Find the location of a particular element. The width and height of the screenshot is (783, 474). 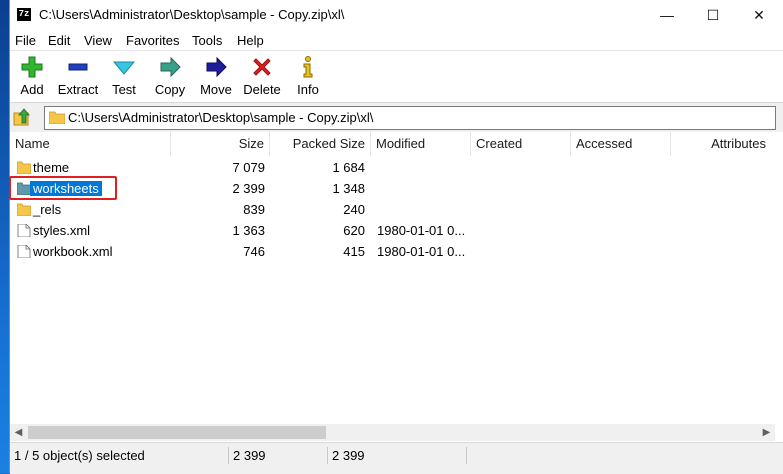

info-label: Info is located at coordinates (308, 89).